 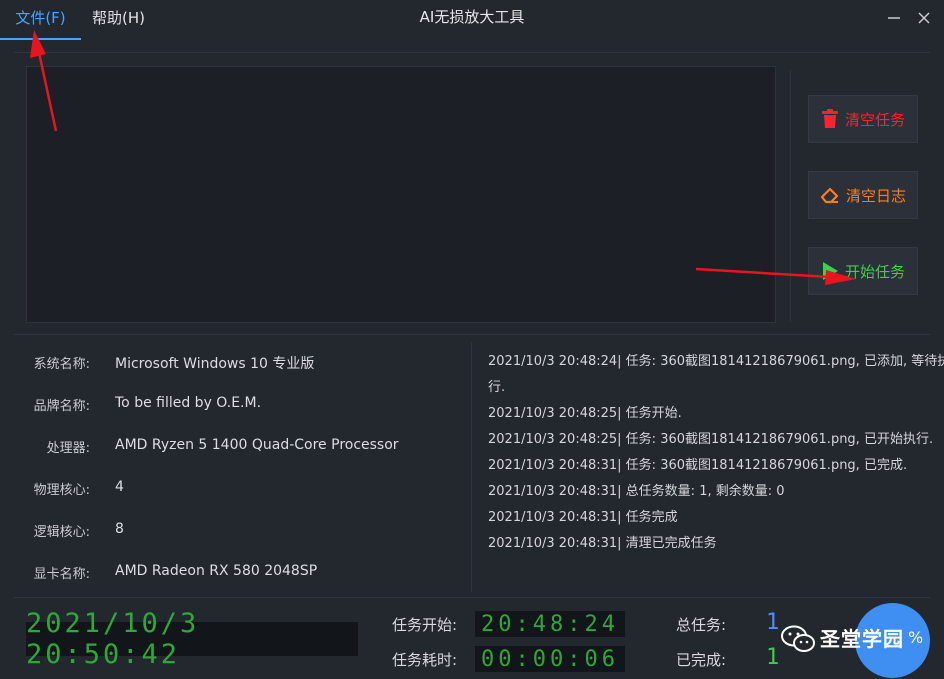 What do you see at coordinates (602, 543) in the screenshot?
I see `log-line: 2021/10/3 20:48:31| 清理已完成任务` at bounding box center [602, 543].